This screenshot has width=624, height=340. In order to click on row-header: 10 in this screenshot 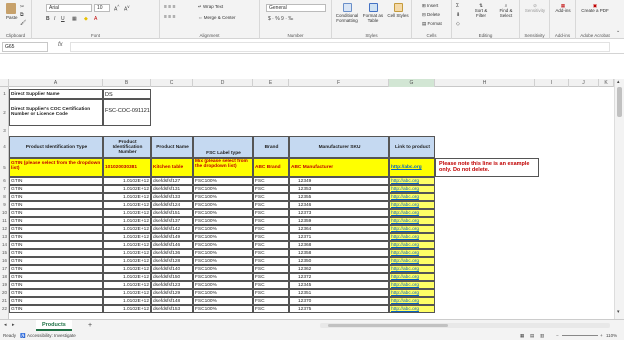, I will do `click(4, 213)`.